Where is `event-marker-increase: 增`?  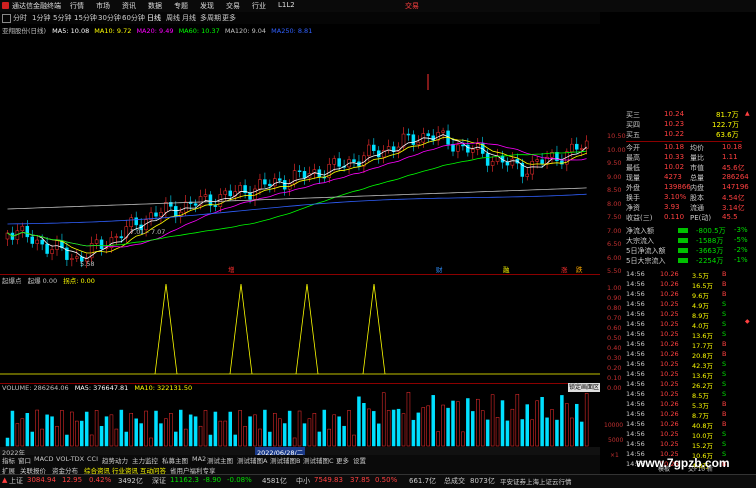
event-marker-increase: 增 is located at coordinates (231, 269).